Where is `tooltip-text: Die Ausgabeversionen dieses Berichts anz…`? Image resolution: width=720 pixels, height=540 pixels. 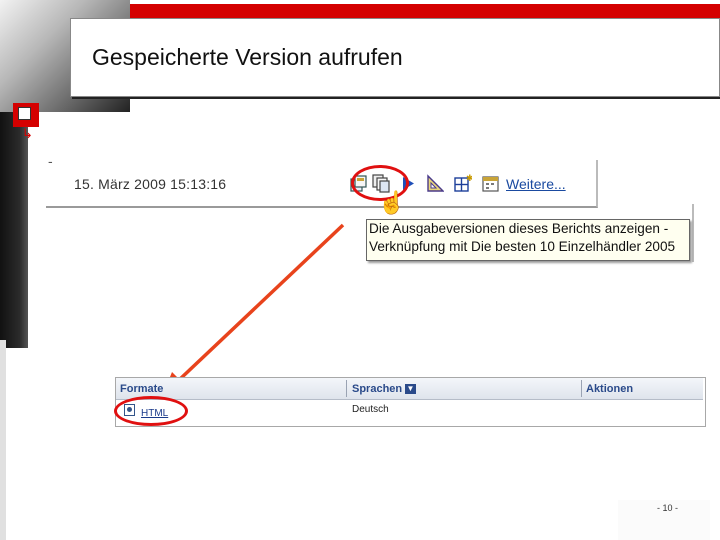
tooltip-text: Die Ausgabeversionen dieses Berichts anz… is located at coordinates (522, 238).